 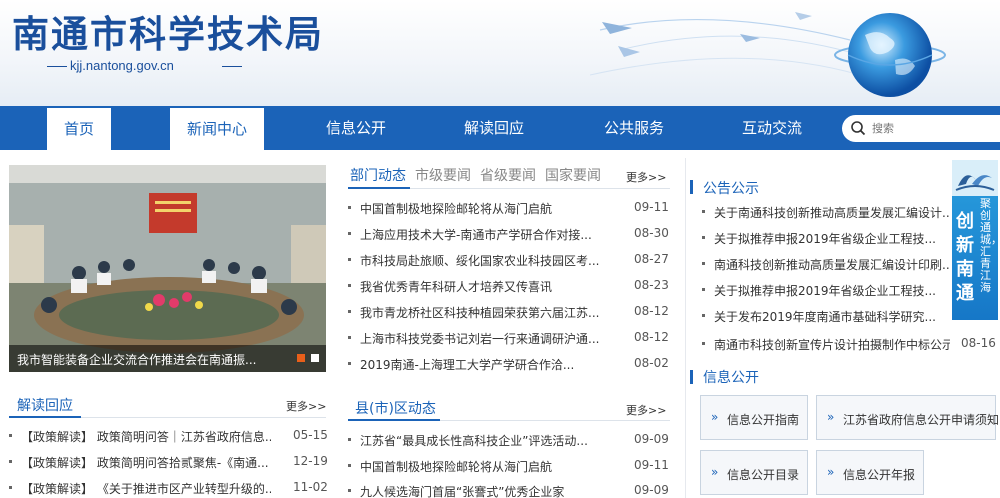 I want to click on list-item: 【政策解读】 政策简明问答拾贰聚焦-《南通... 12-19, so click(x=168, y=462).